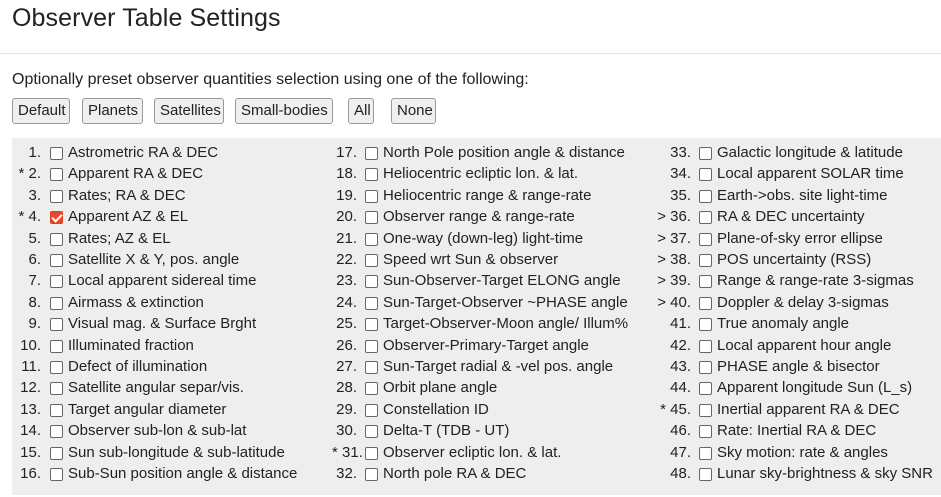  I want to click on quantity-row: 18. Heliocentric ecliptic lon. & lat., so click(493, 174).